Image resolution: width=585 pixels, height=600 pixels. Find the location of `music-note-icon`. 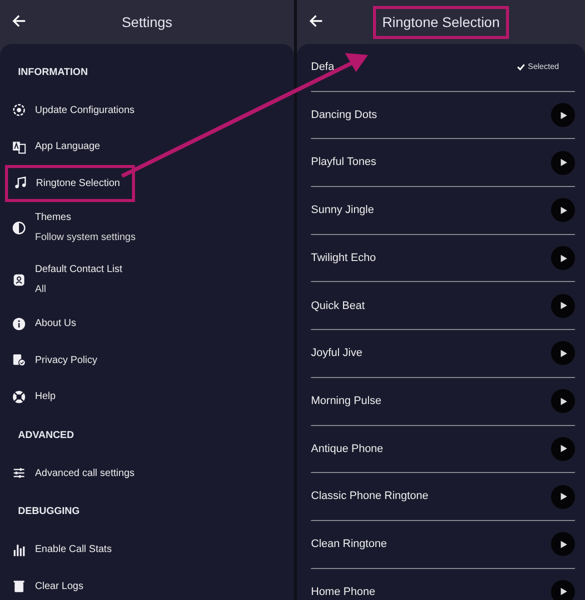

music-note-icon is located at coordinates (20, 183).